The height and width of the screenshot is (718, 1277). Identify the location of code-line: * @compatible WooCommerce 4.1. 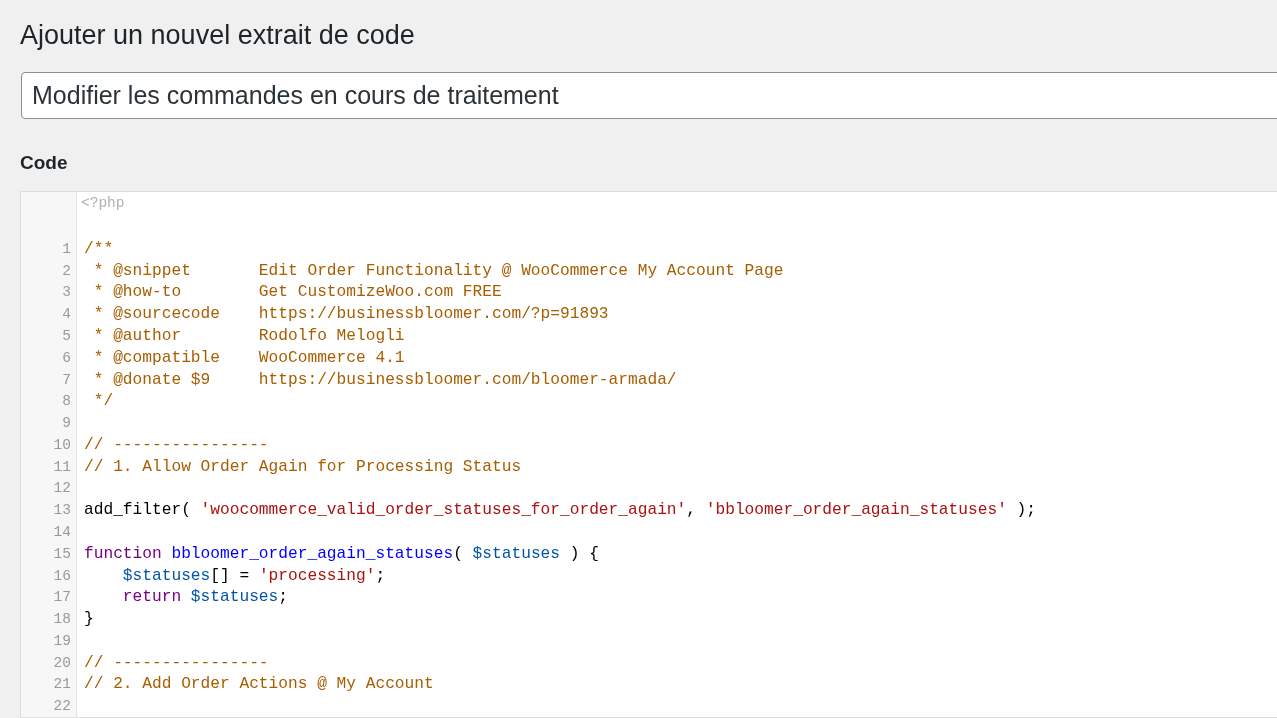
(248, 357).